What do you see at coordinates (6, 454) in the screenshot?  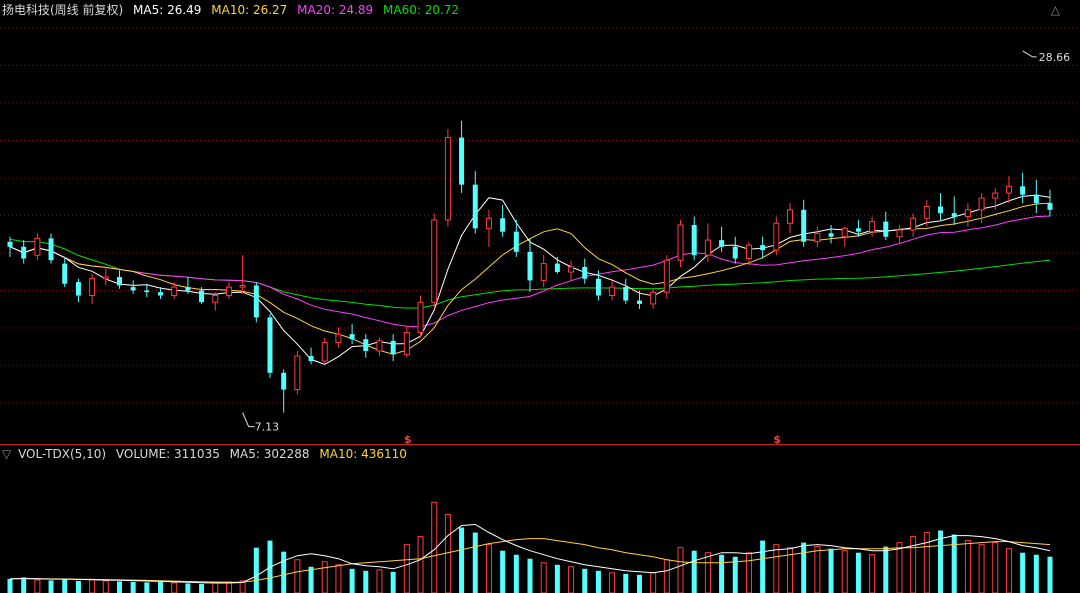 I see `triangle-down-icon: ▽` at bounding box center [6, 454].